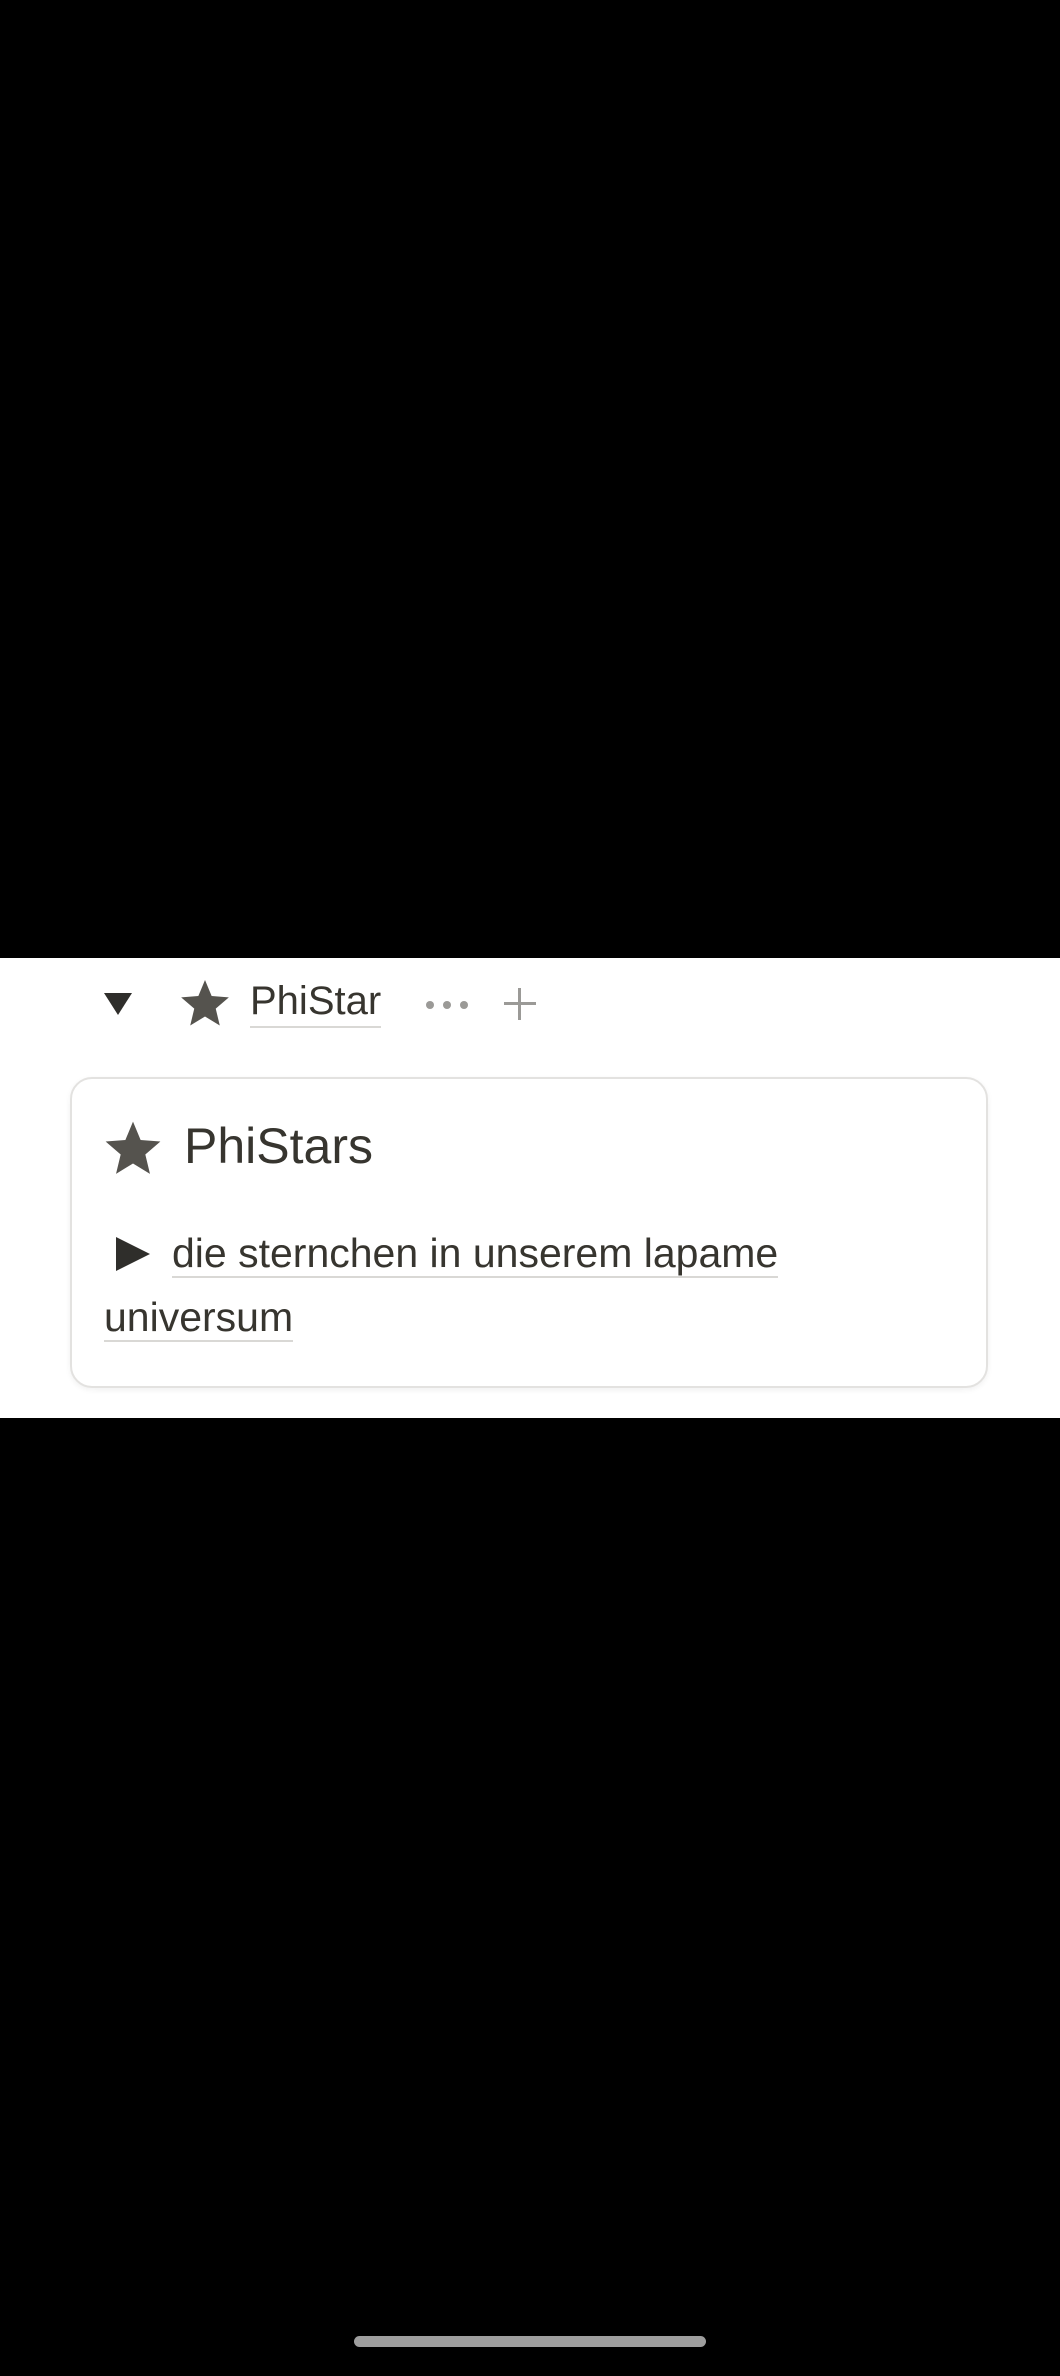  I want to click on card-title: PhiStars, so click(278, 1146).